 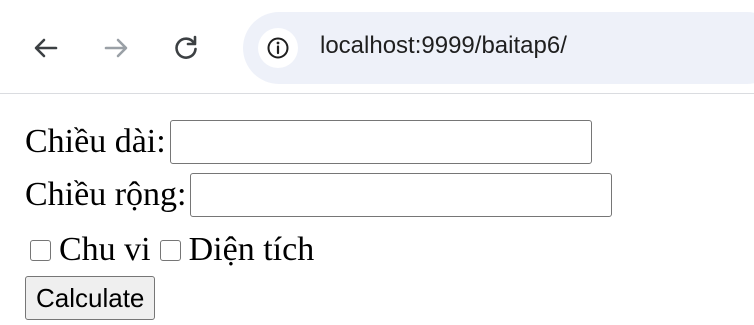 I want to click on arrow-left-icon, so click(x=46, y=48).